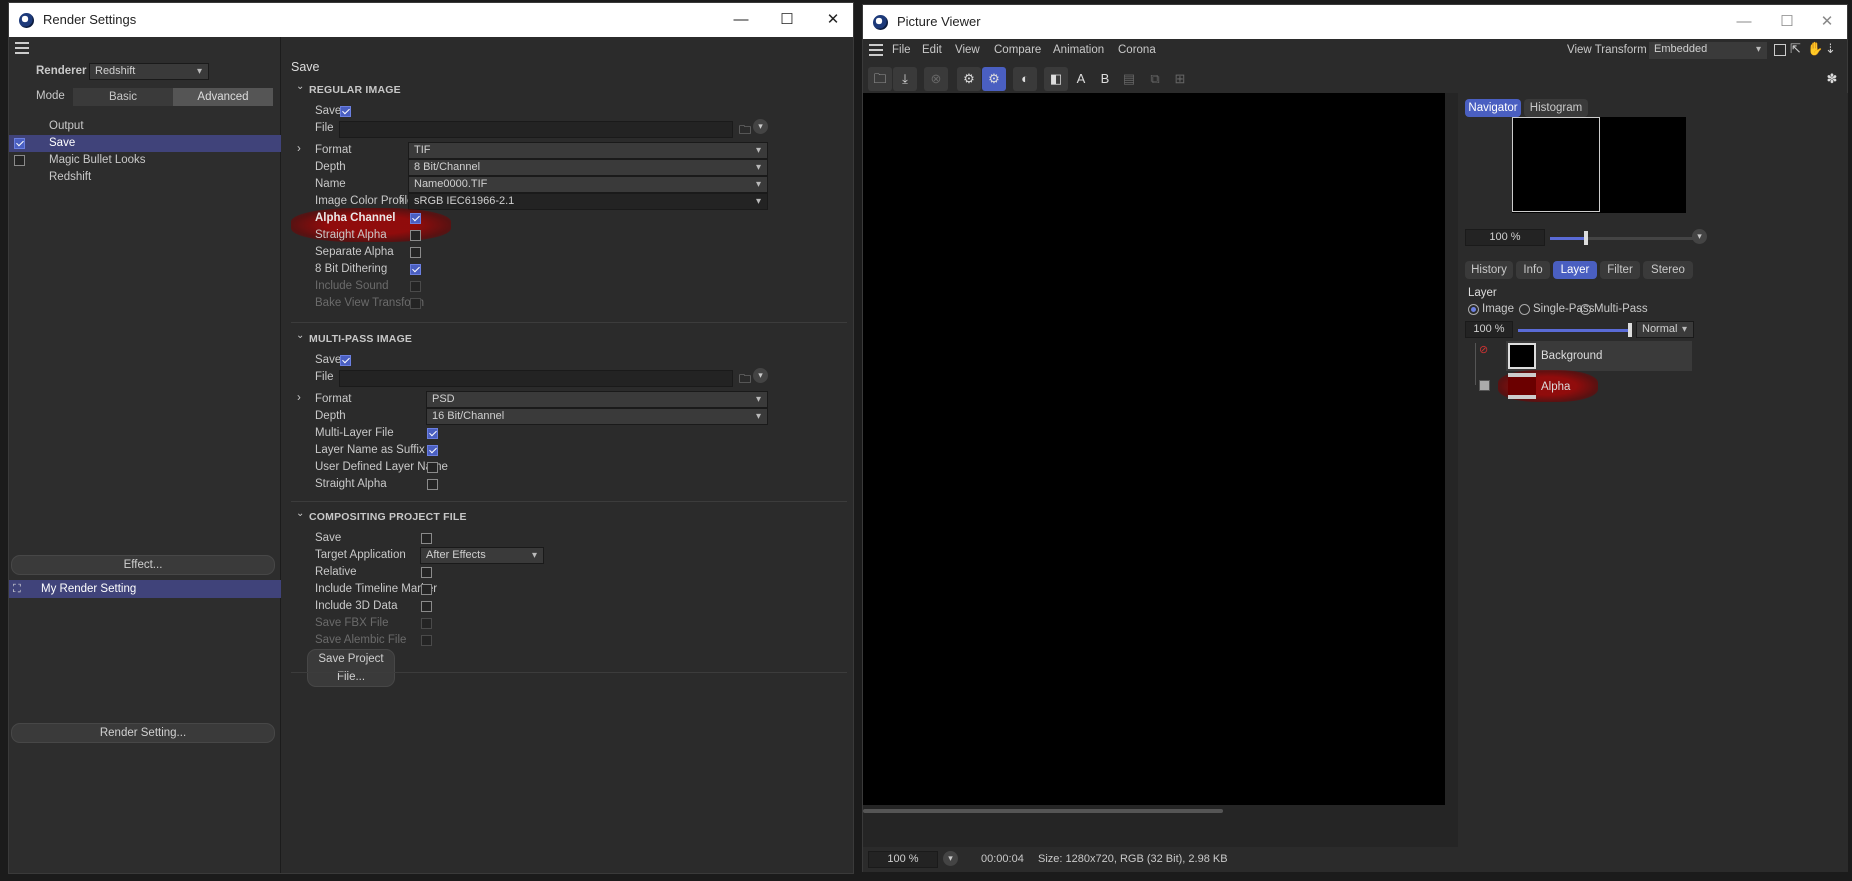 The image size is (1852, 881). What do you see at coordinates (415, 252) in the screenshot?
I see `separate-alpha-checkbox` at bounding box center [415, 252].